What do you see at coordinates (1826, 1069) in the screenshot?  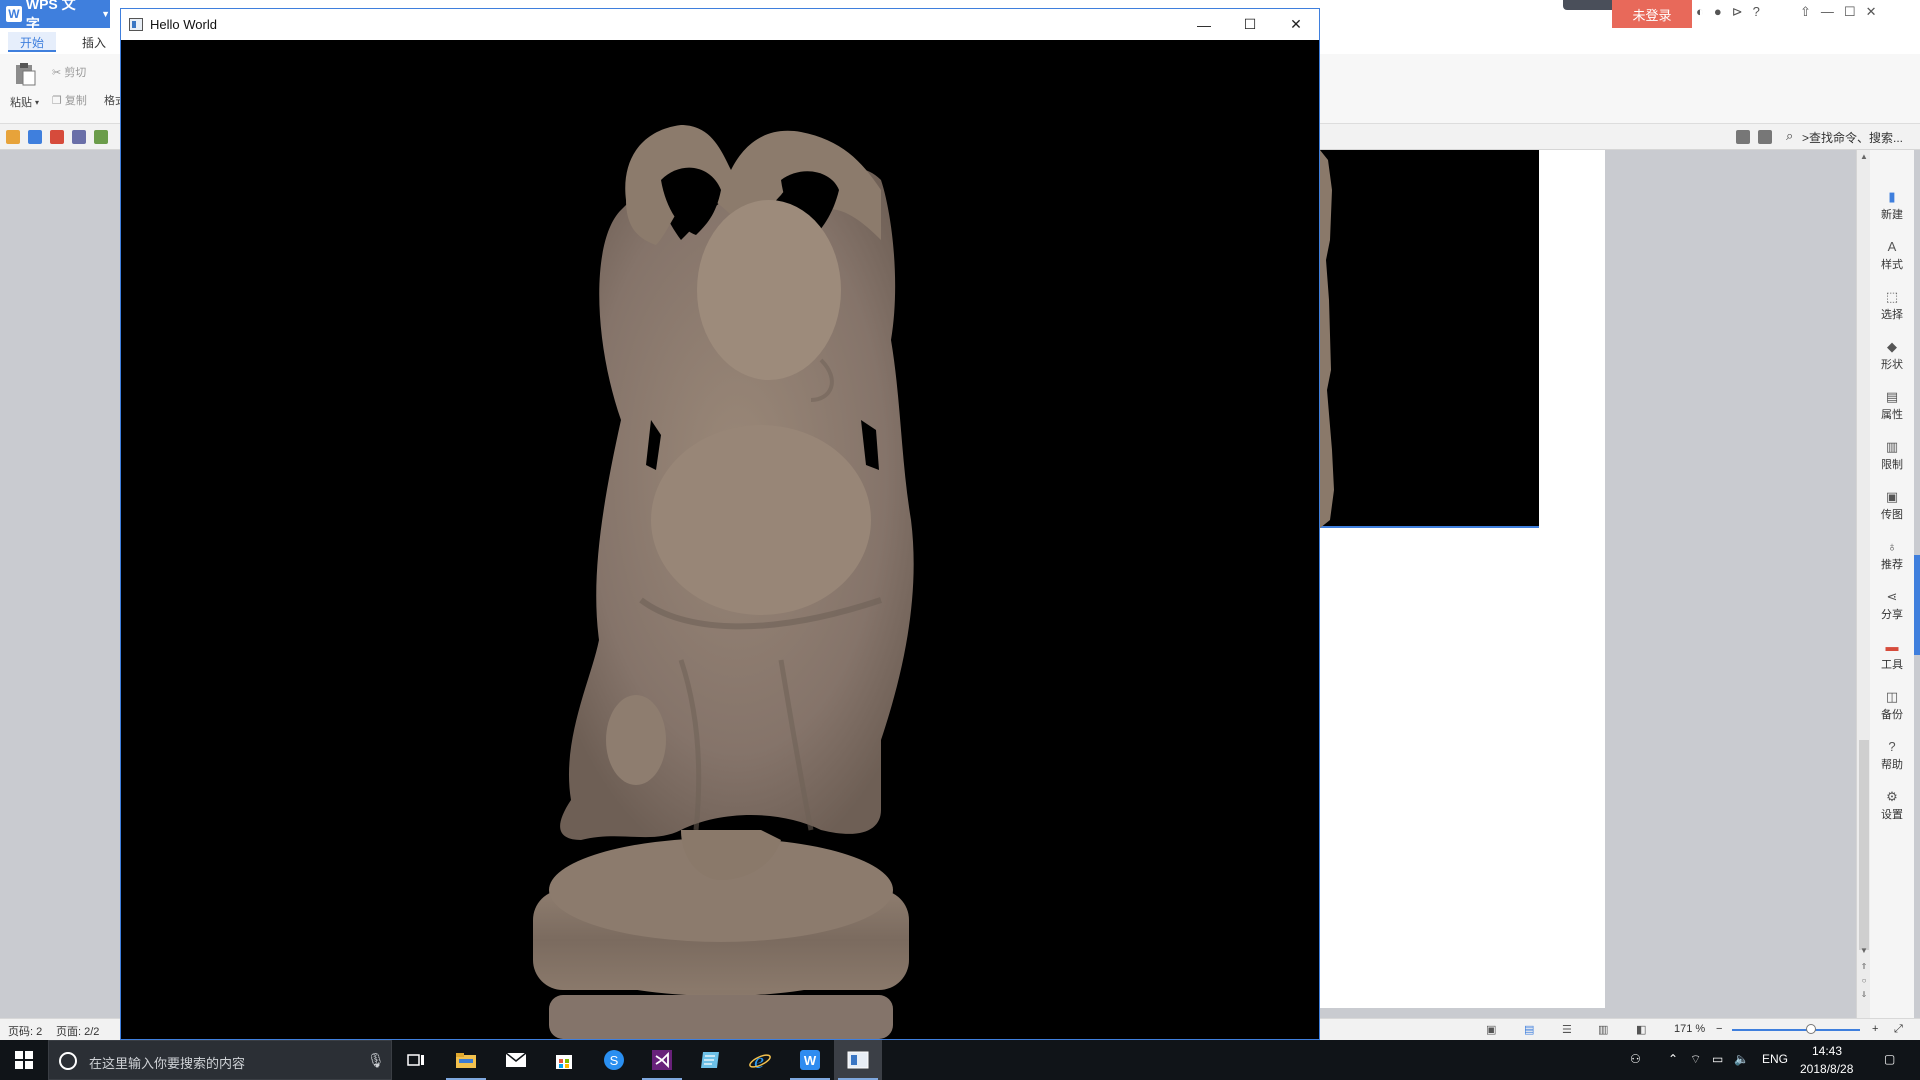 I see `clock-date: 2018/8/28` at bounding box center [1826, 1069].